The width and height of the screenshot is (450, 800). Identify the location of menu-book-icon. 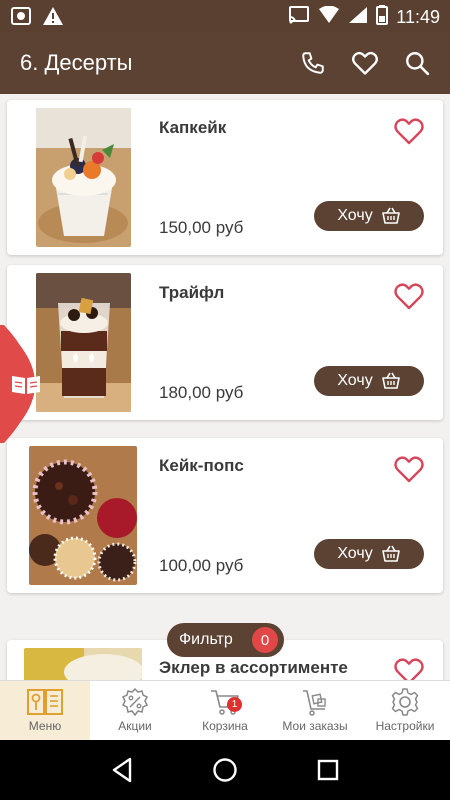
(45, 702).